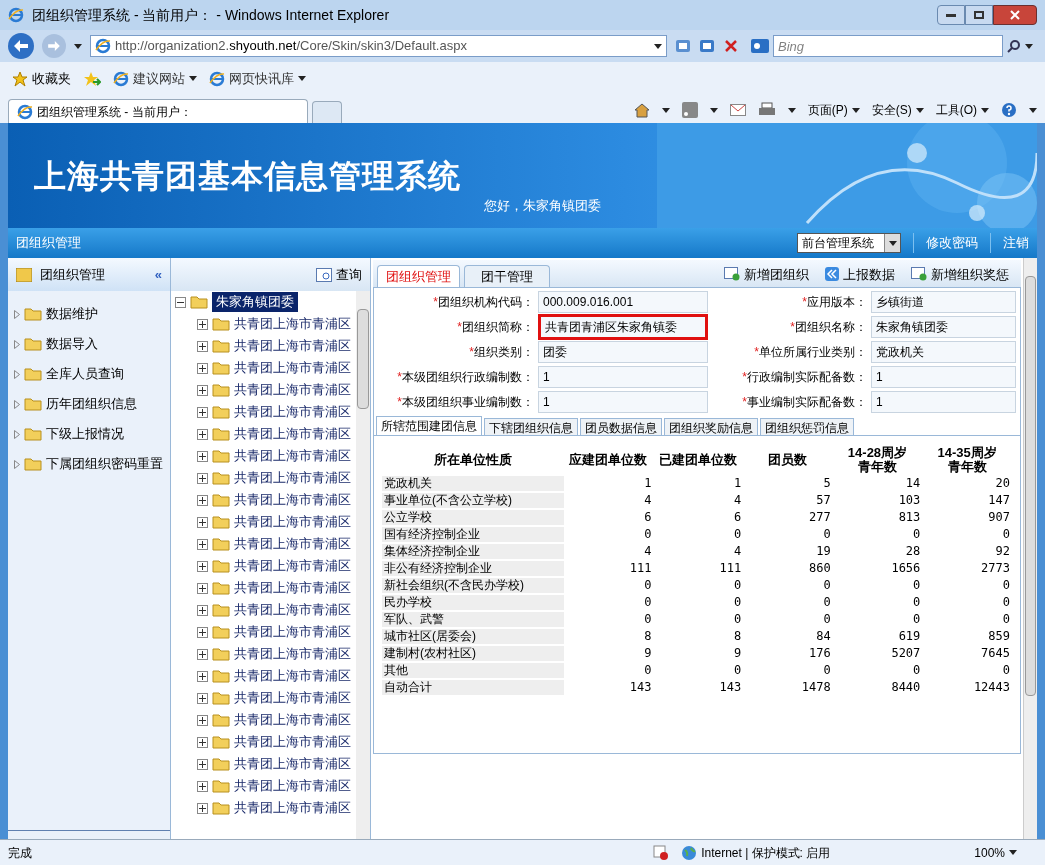 This screenshot has width=1045, height=865. Describe the element at coordinates (1009, 110) in the screenshot. I see `help-icon` at that location.